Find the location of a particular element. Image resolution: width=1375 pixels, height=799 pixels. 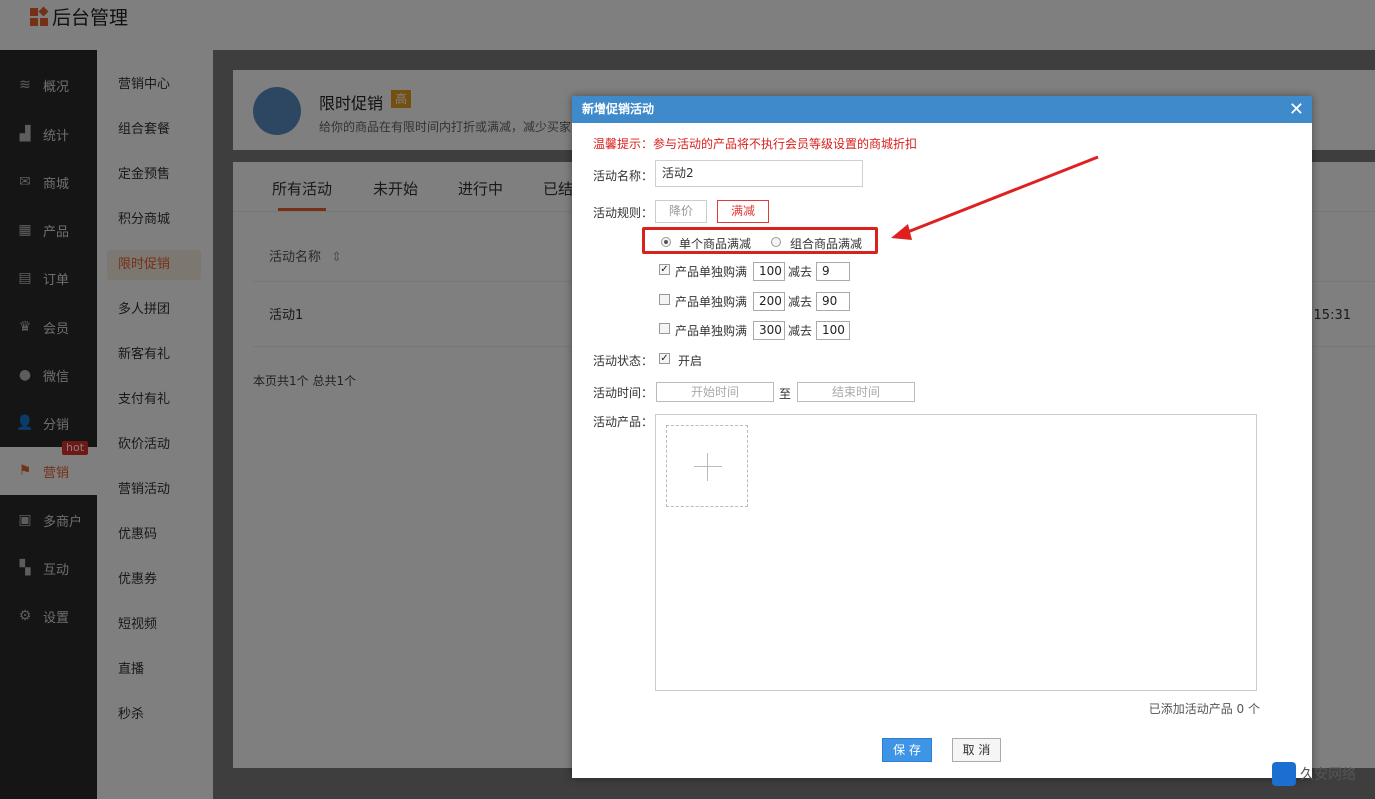

tier-1-minus-label: 减去 is located at coordinates (800, 272).